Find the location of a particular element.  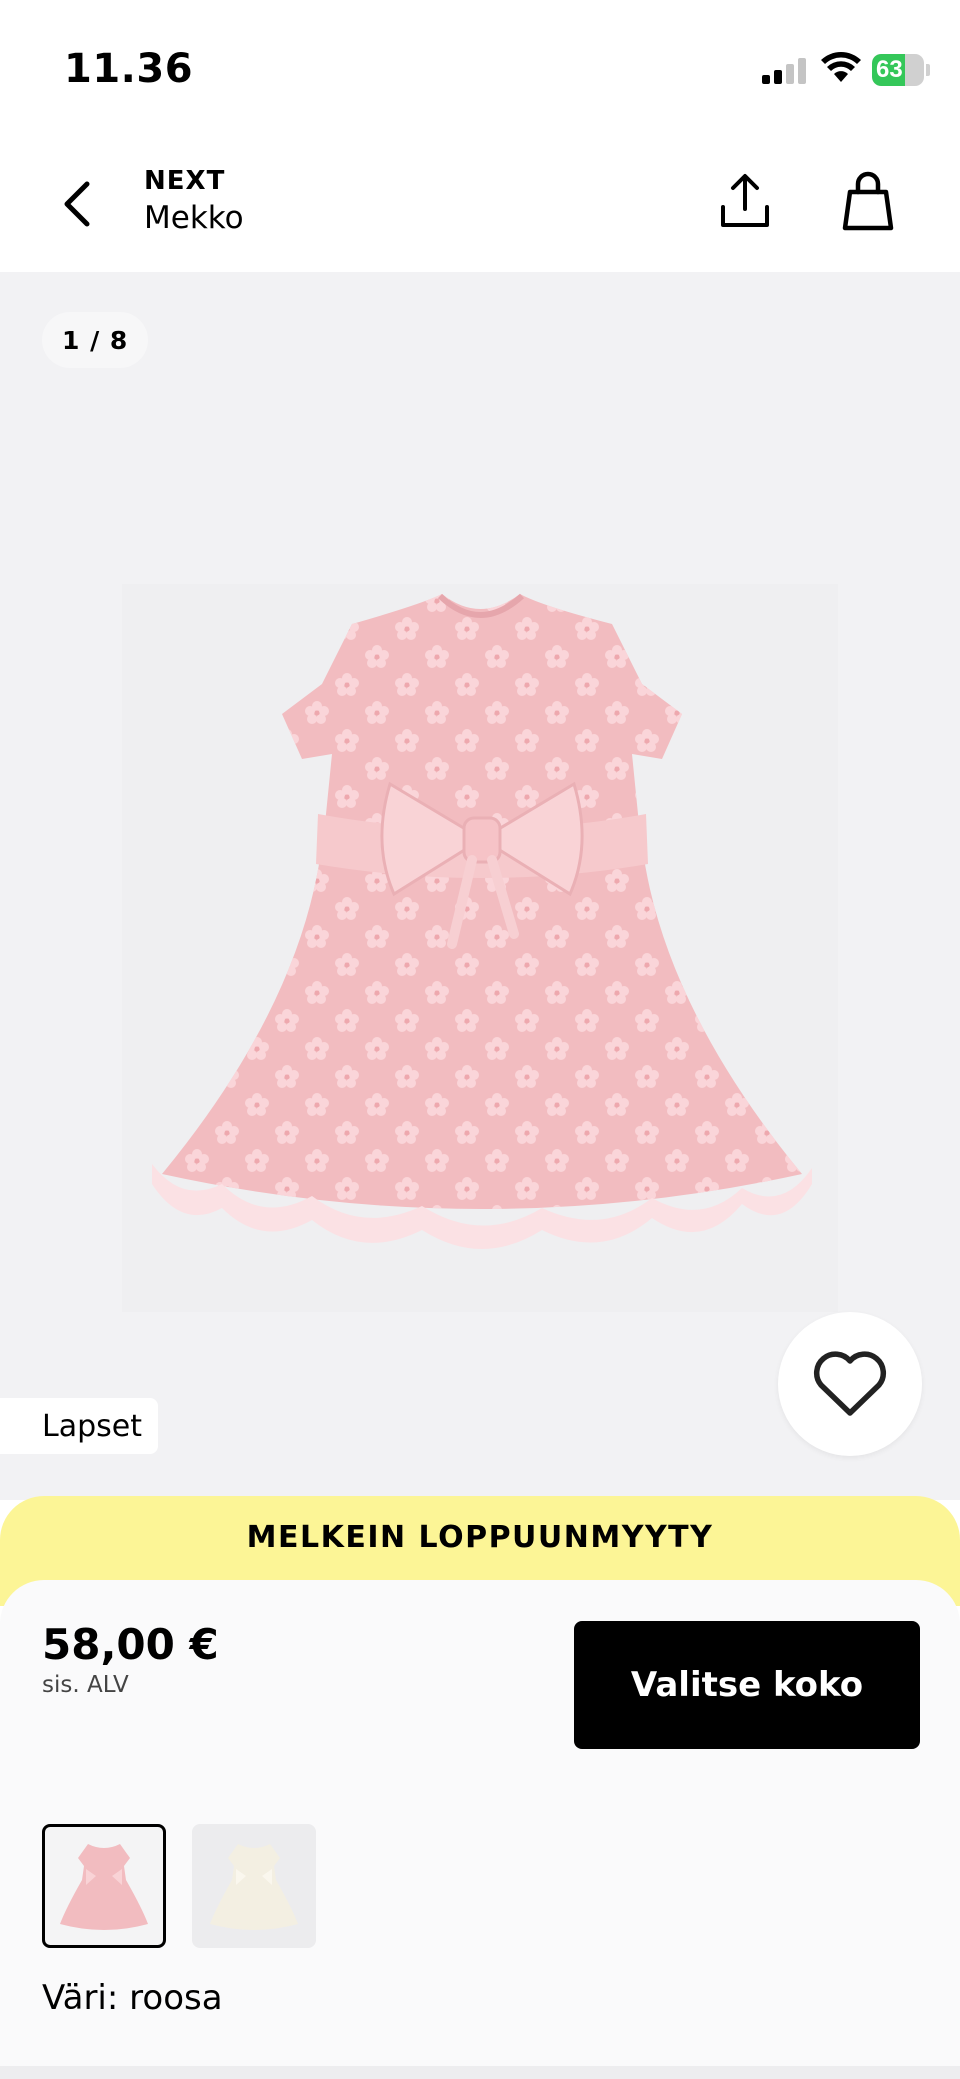

heart-icon is located at coordinates (850, 1383).